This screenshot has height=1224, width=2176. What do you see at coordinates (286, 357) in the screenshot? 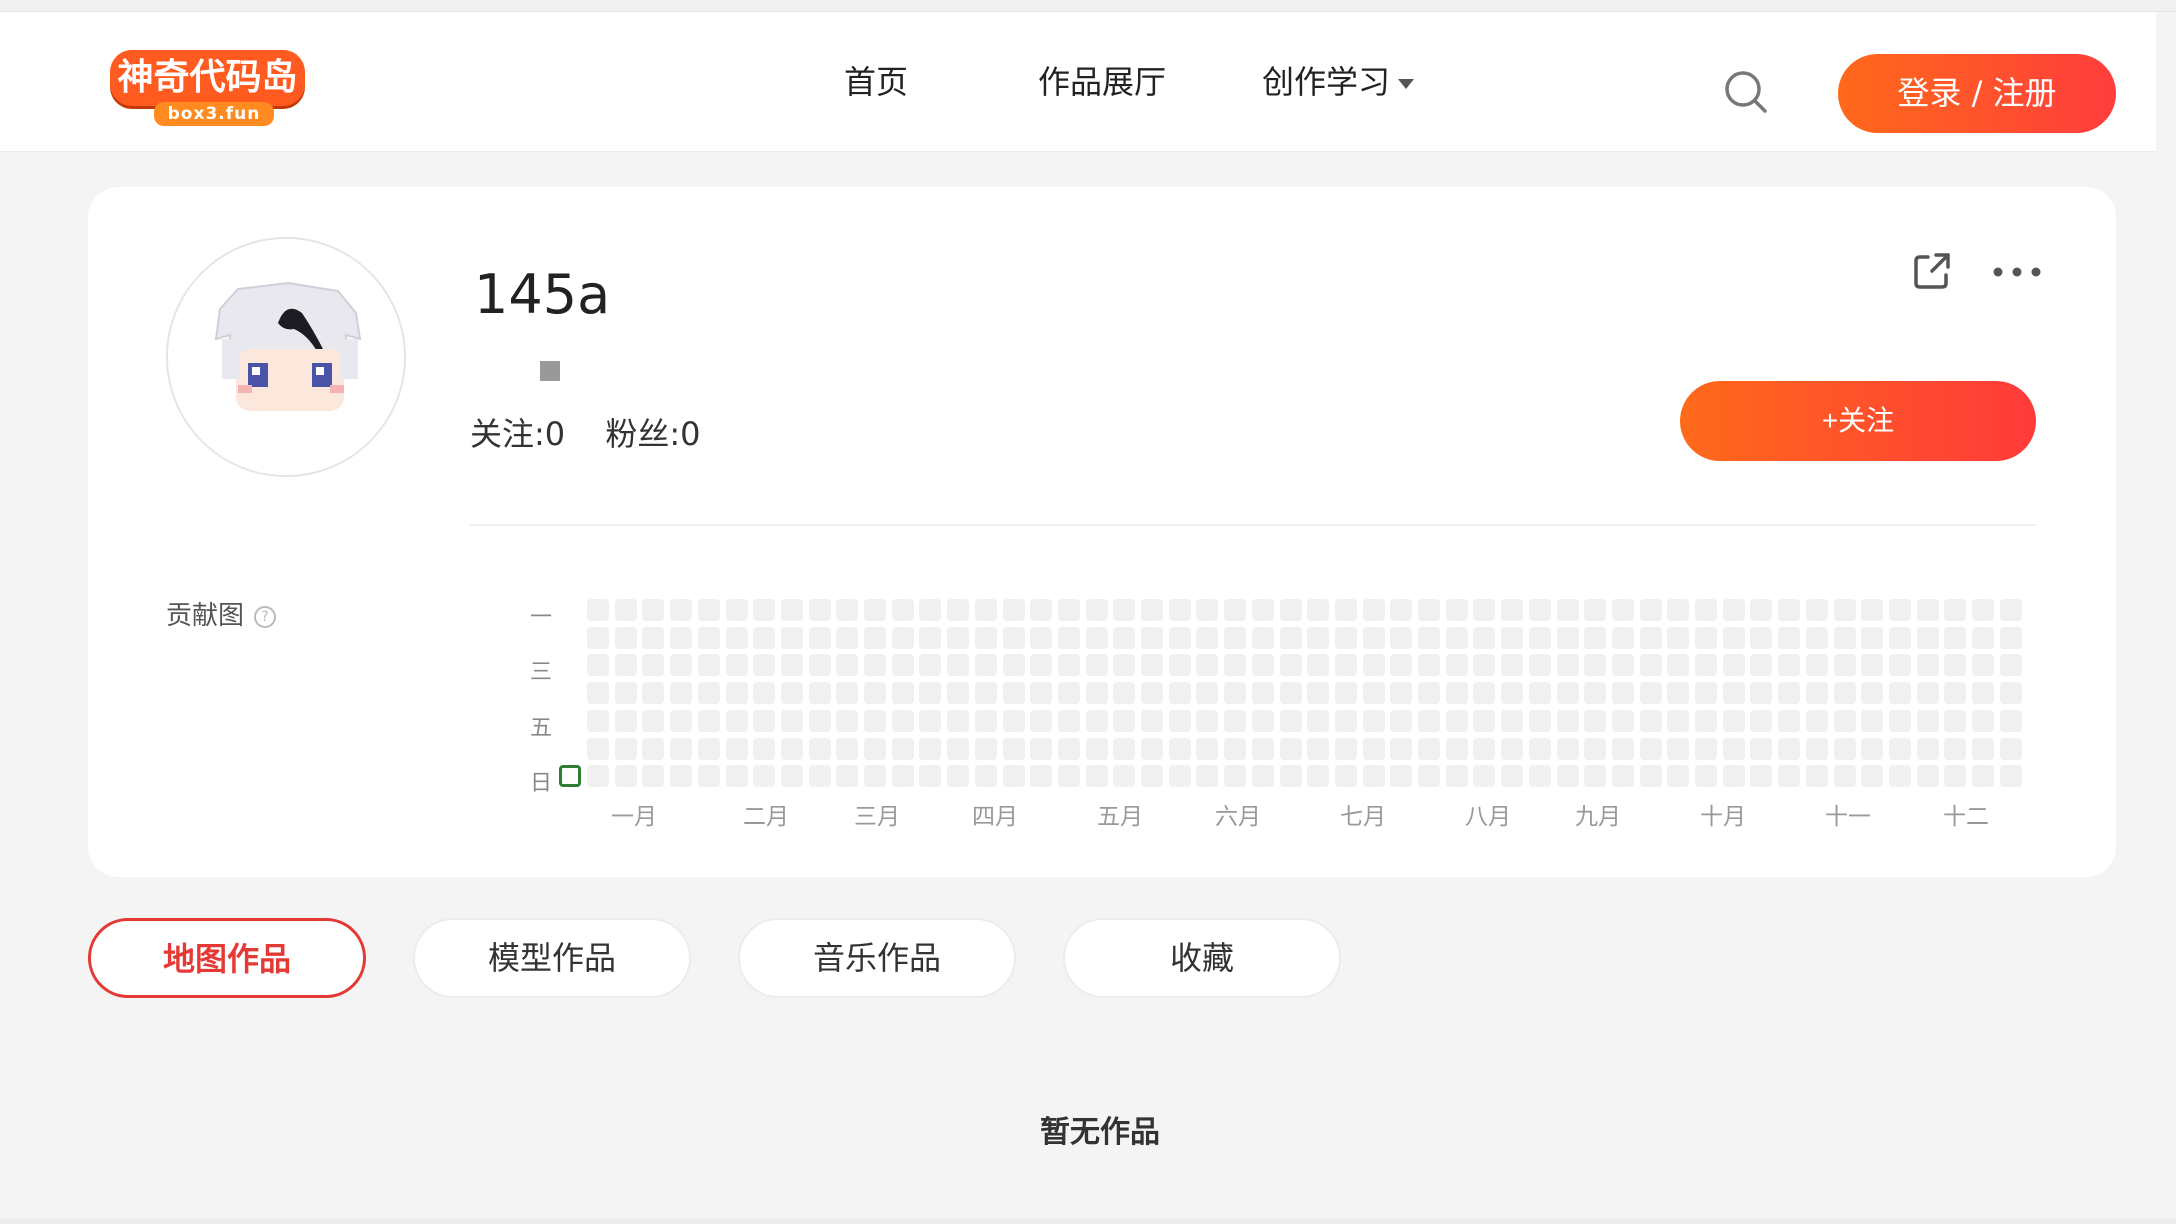
I see `avatar` at bounding box center [286, 357].